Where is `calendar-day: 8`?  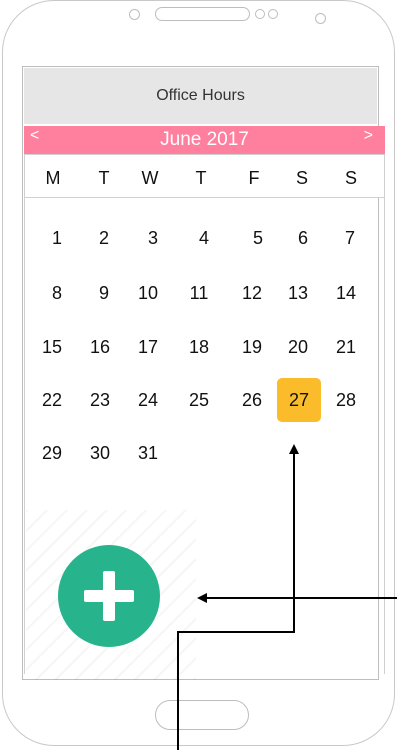
calendar-day: 8 is located at coordinates (57, 293).